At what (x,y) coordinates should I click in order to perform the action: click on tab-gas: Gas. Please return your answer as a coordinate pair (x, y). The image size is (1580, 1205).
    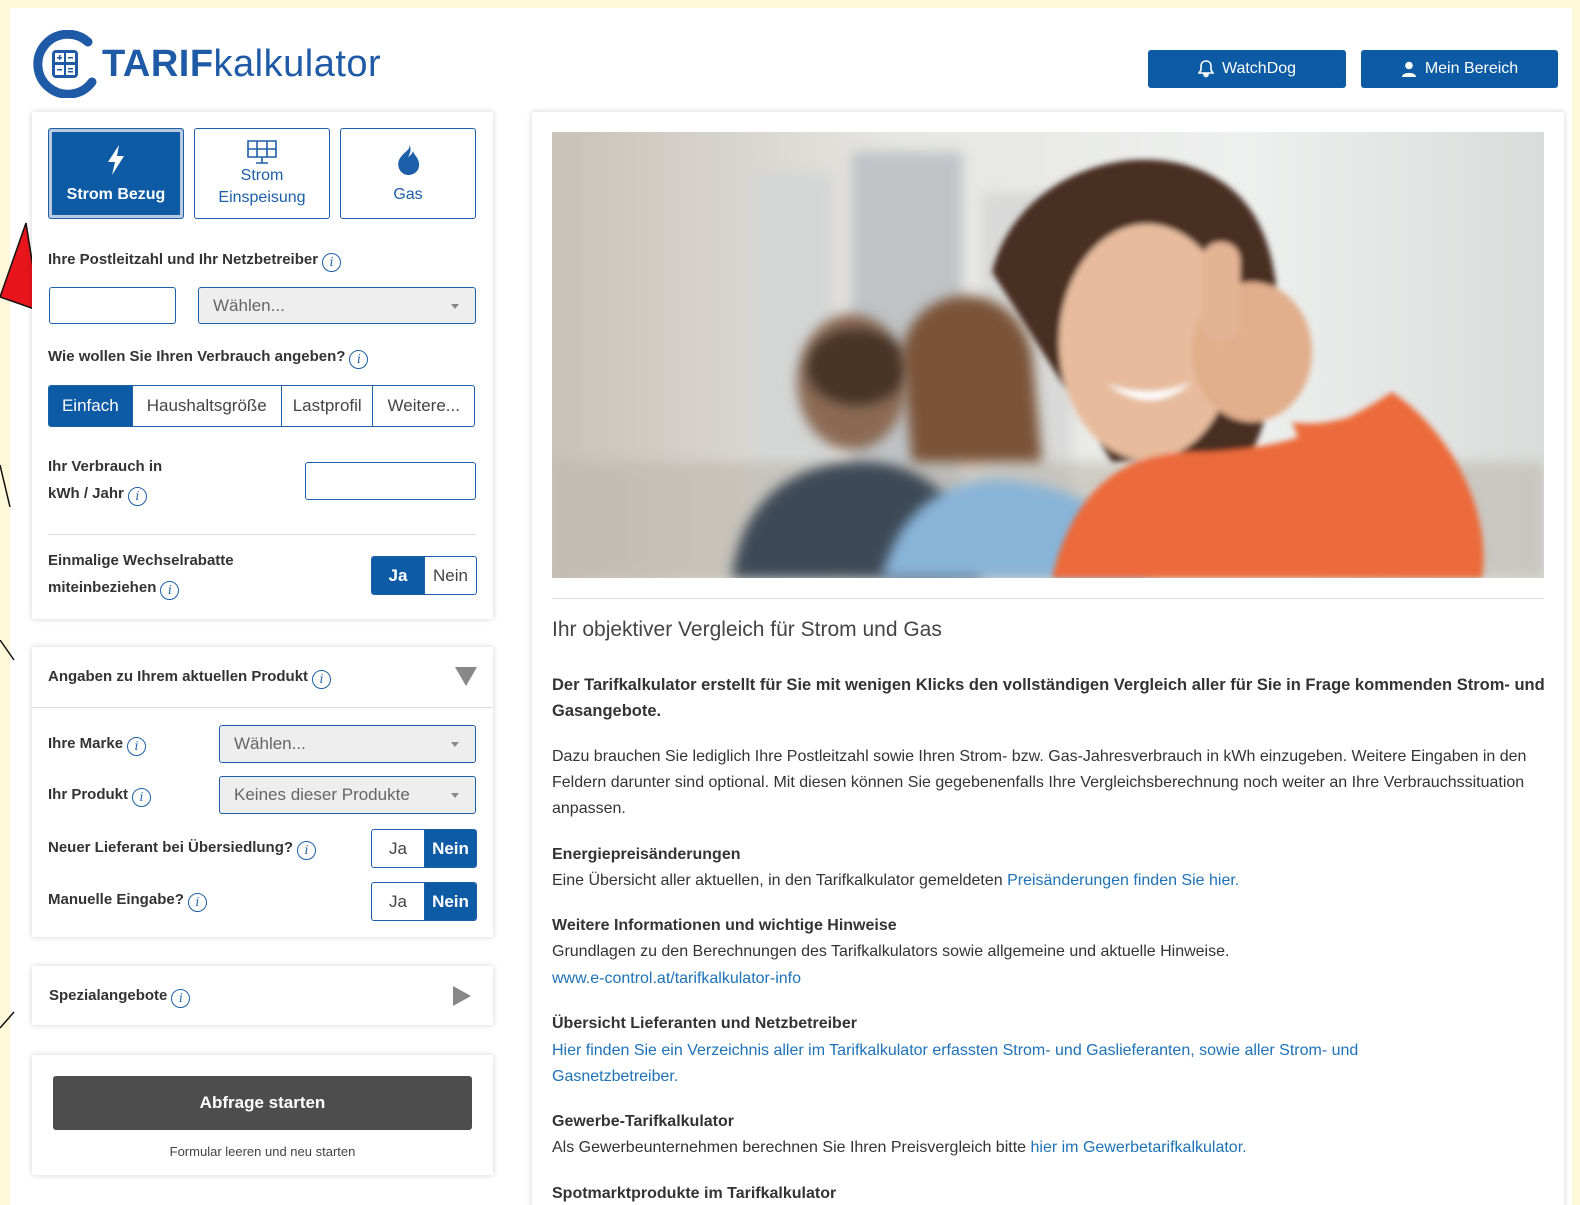
    Looking at the image, I should click on (408, 173).